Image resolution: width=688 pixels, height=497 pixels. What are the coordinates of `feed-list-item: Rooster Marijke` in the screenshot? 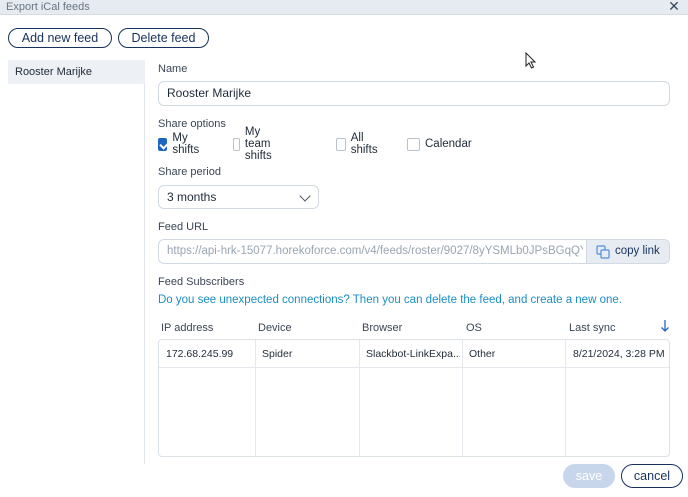 It's located at (76, 72).